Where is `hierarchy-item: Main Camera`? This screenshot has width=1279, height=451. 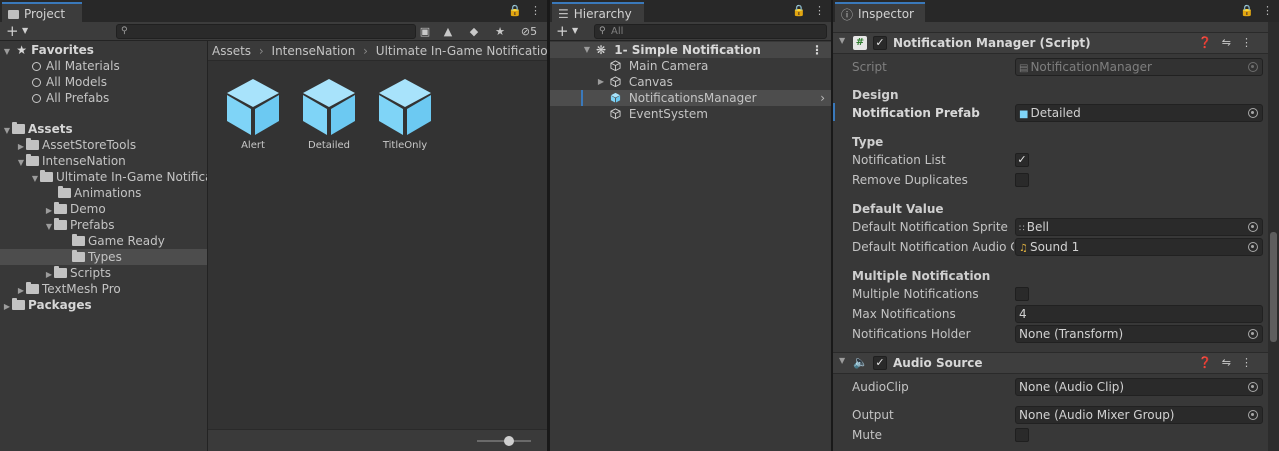
hierarchy-item: Main Camera is located at coordinates (690, 66).